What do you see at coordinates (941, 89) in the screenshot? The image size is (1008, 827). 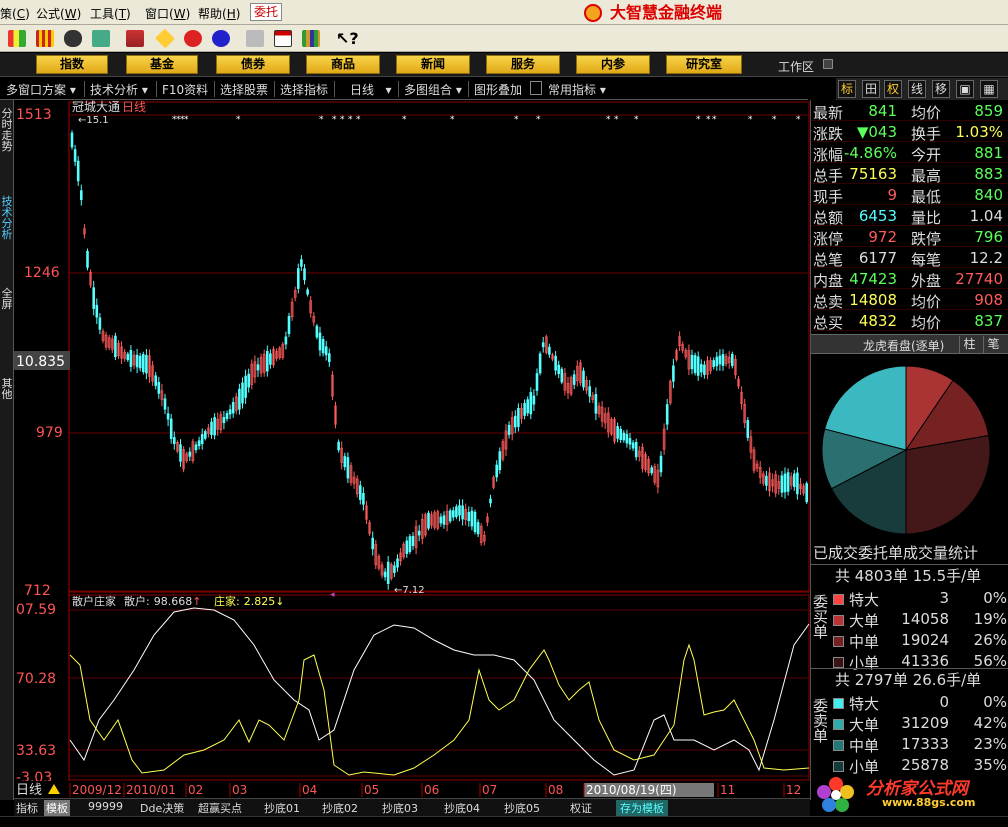 I see `tool-move: 移` at bounding box center [941, 89].